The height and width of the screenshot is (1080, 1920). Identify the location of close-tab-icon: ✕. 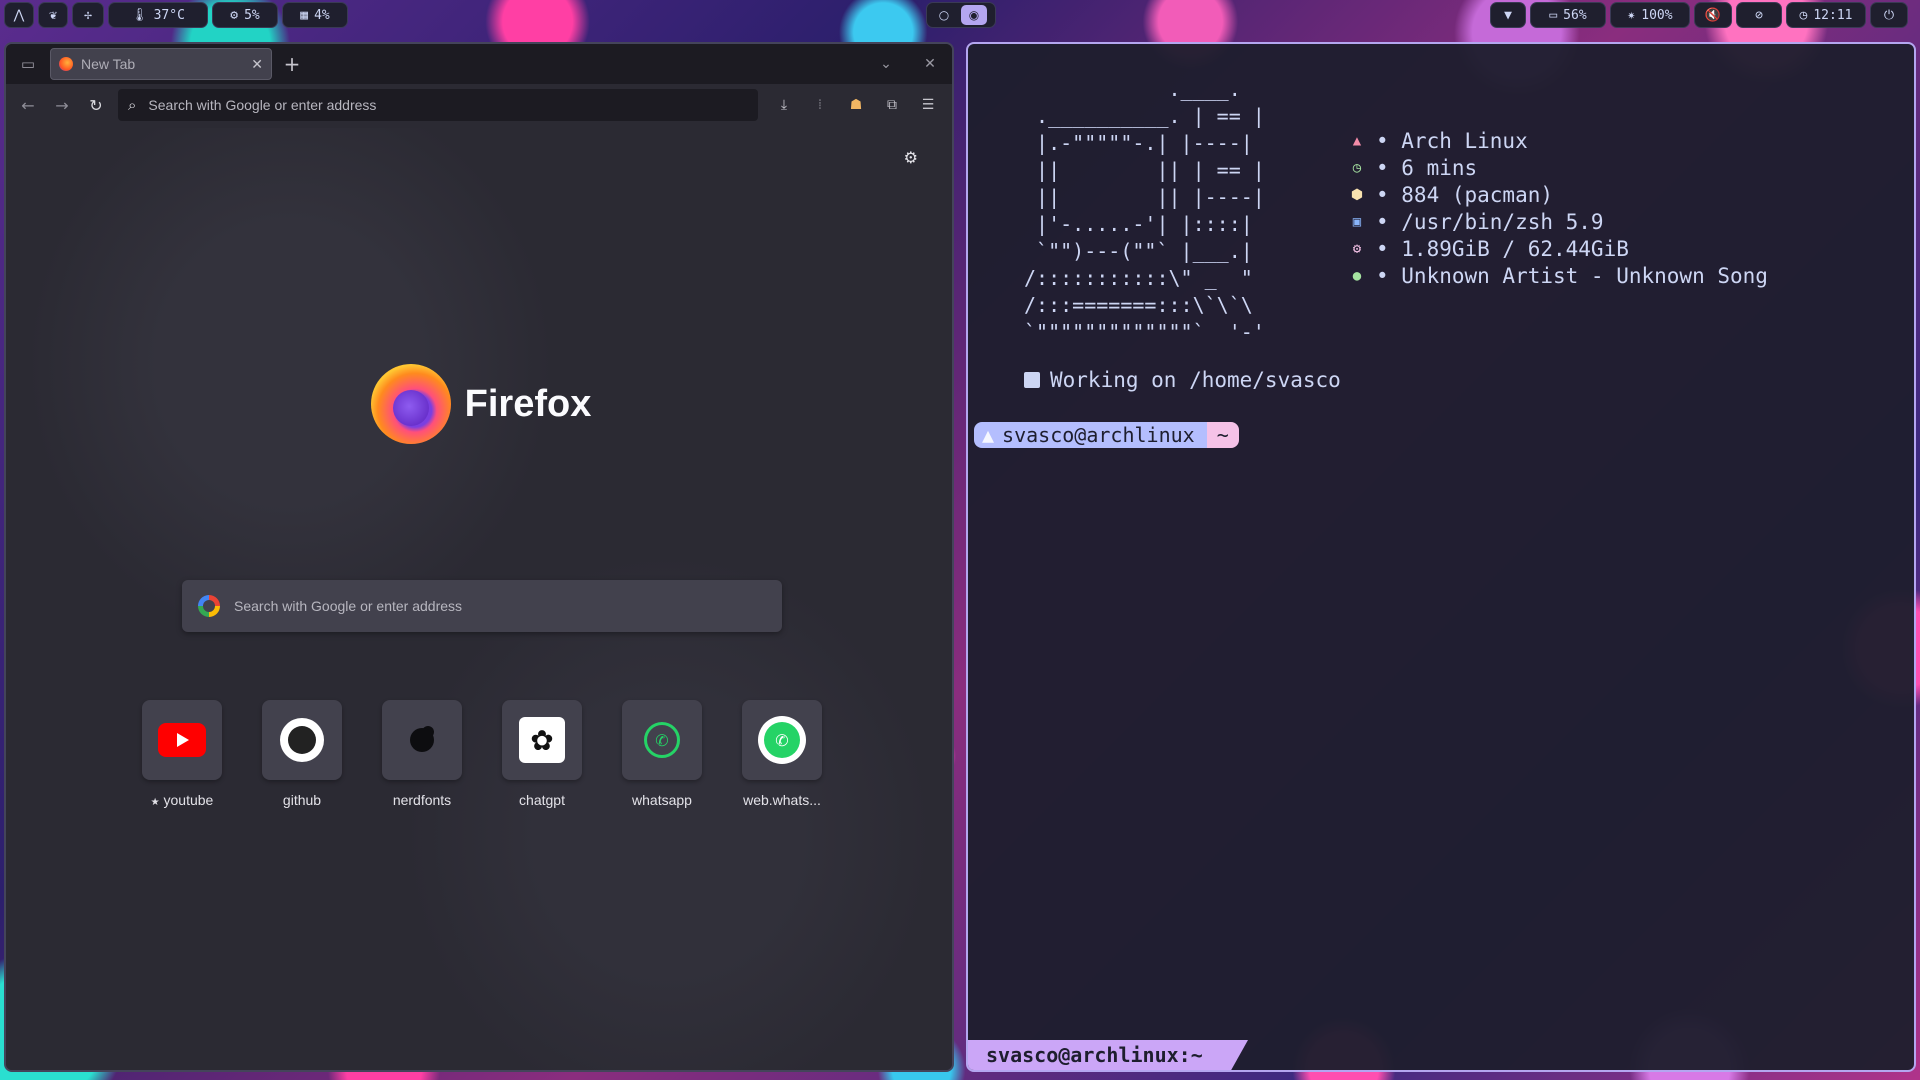
(257, 64).